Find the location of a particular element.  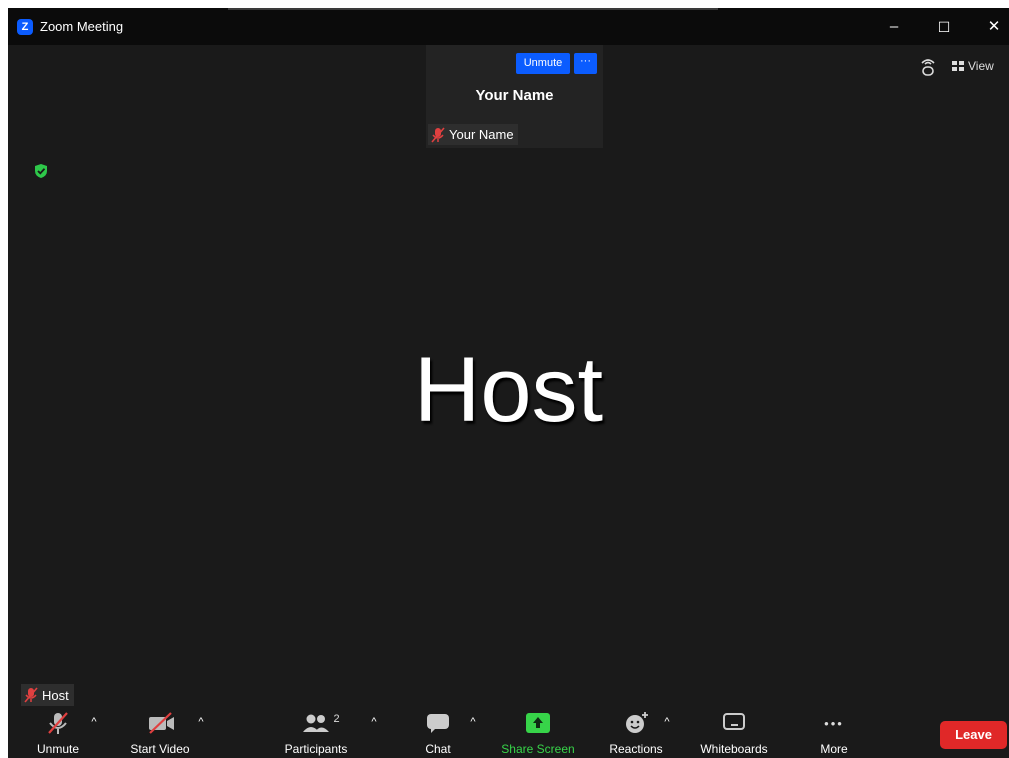

chat-options-caret: ^ is located at coordinates (473, 722).